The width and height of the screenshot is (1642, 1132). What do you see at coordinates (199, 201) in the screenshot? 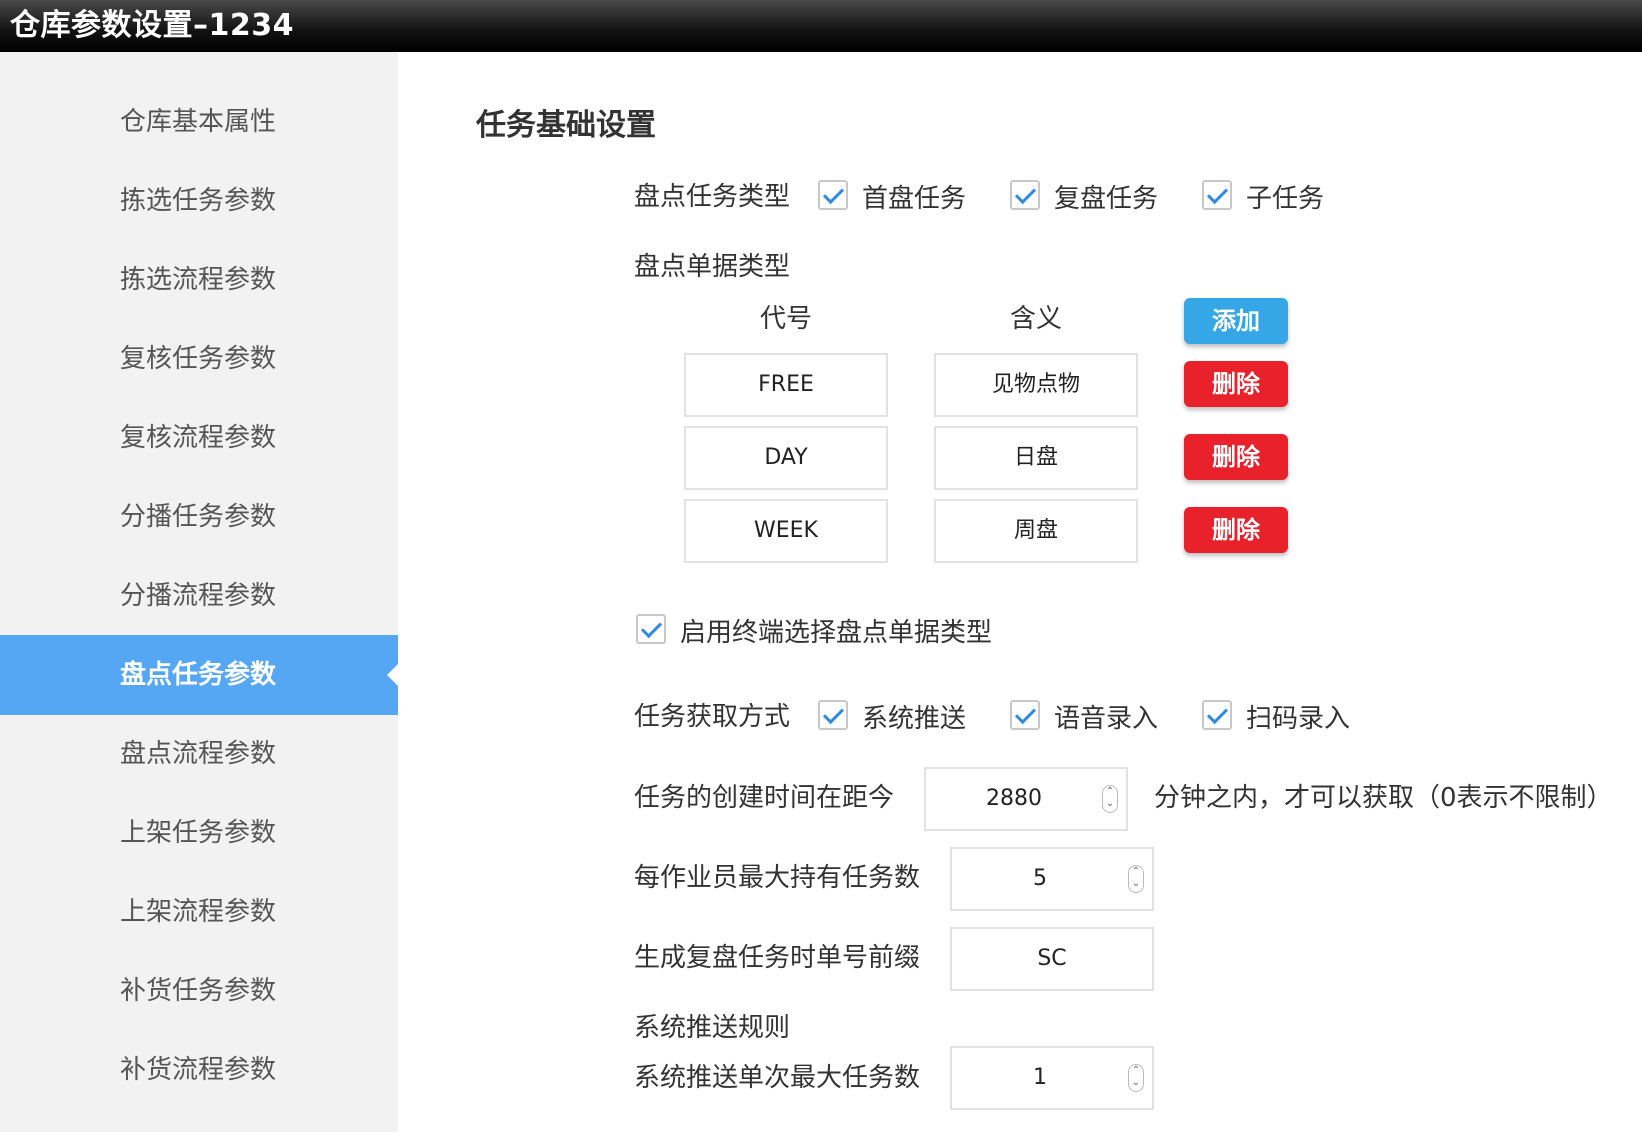
I see `sidebar-item-picking-task: 拣选任务参数` at bounding box center [199, 201].